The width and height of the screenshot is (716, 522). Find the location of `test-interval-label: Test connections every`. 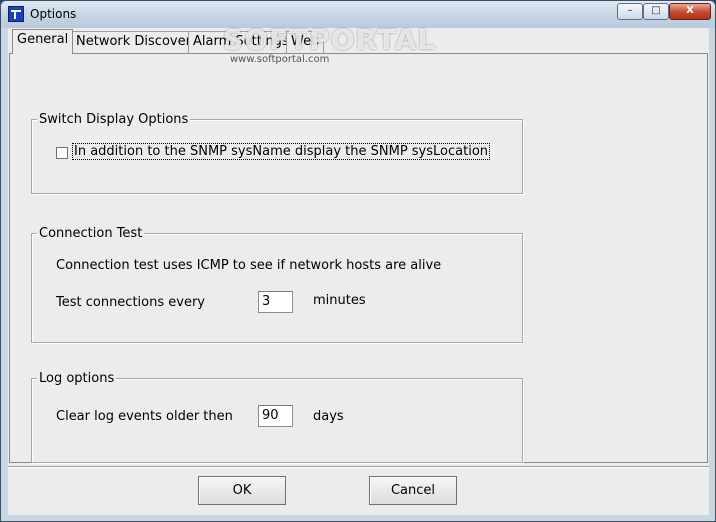

test-interval-label: Test connections every is located at coordinates (130, 302).